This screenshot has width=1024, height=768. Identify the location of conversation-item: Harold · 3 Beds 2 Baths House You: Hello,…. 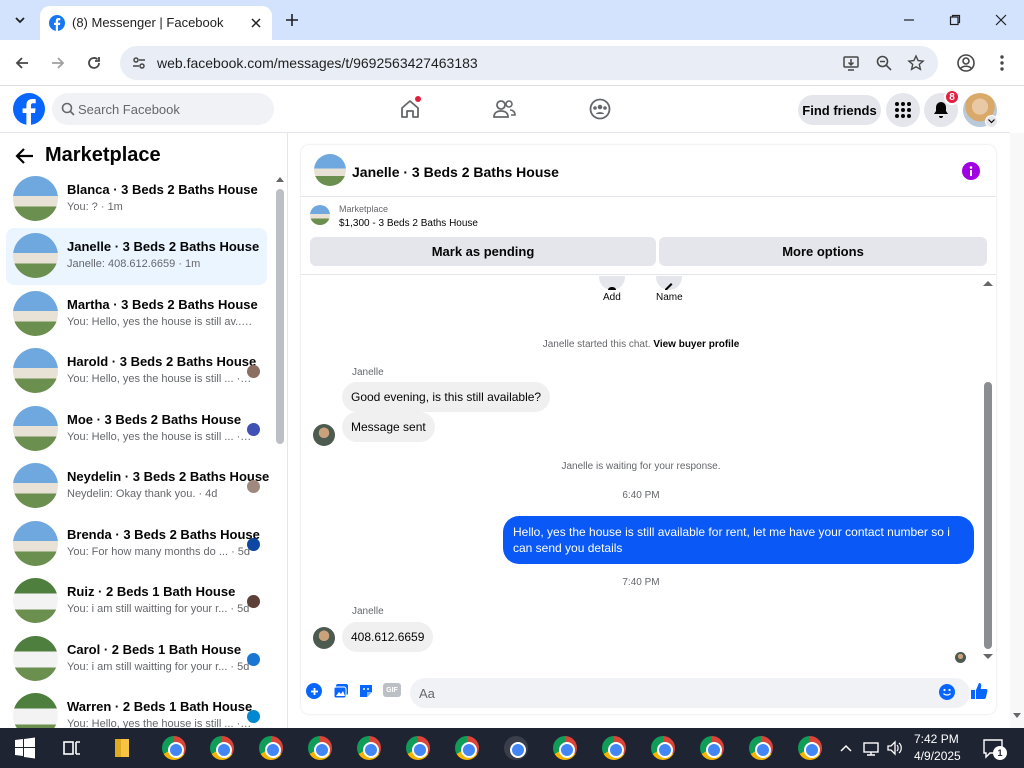
(136, 371).